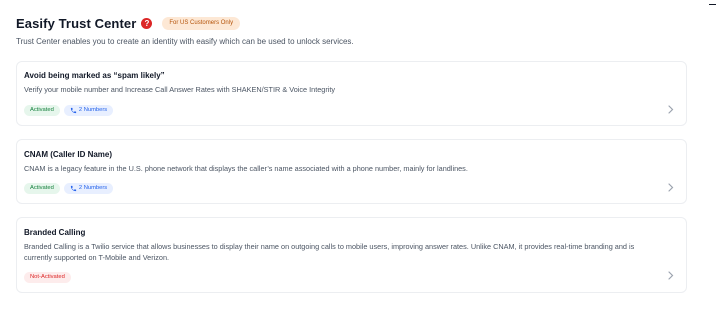 This screenshot has width=720, height=311. What do you see at coordinates (76, 23) in the screenshot?
I see `page-title: Easify Trust Center` at bounding box center [76, 23].